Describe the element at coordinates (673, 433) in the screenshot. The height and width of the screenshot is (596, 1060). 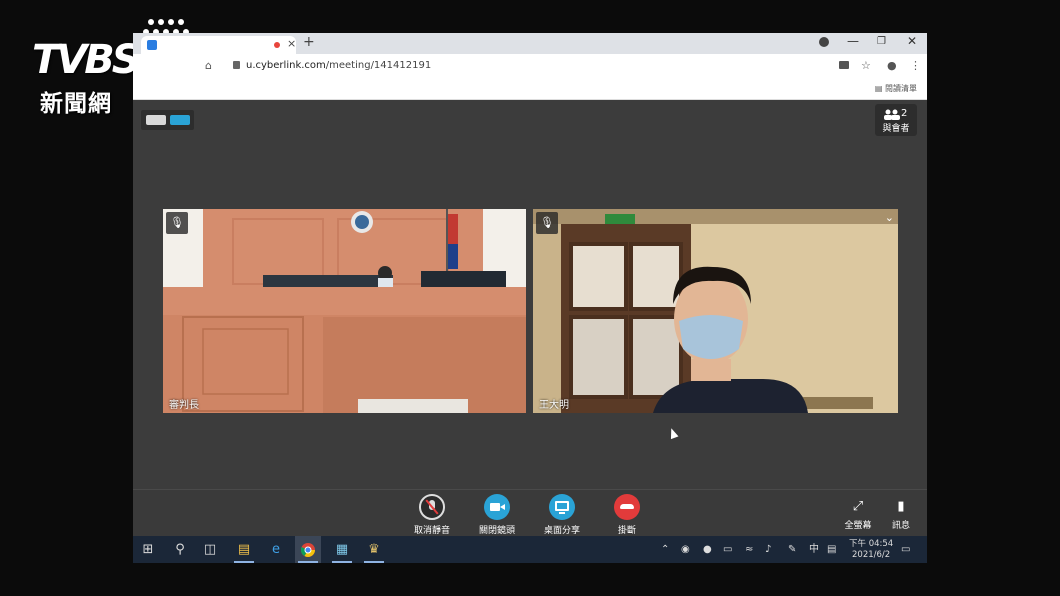
I see `mouse-cursor-icon` at that location.